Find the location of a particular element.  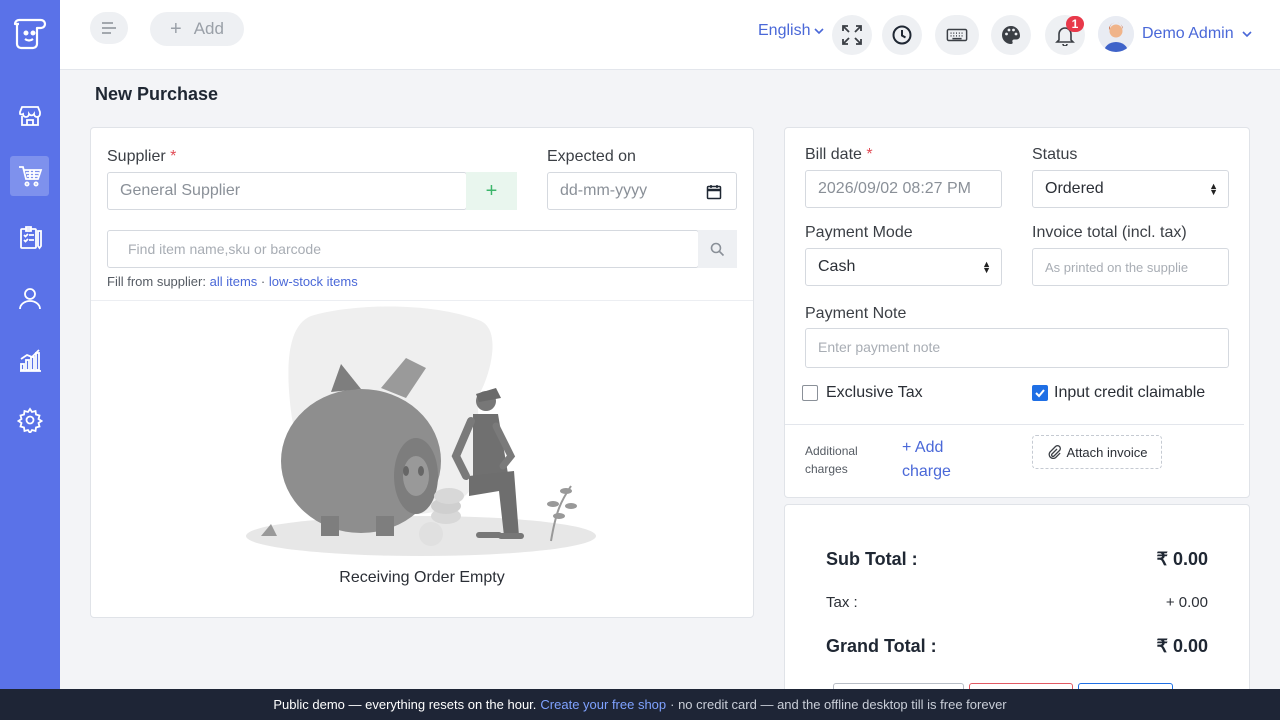

theme-button is located at coordinates (1011, 35).